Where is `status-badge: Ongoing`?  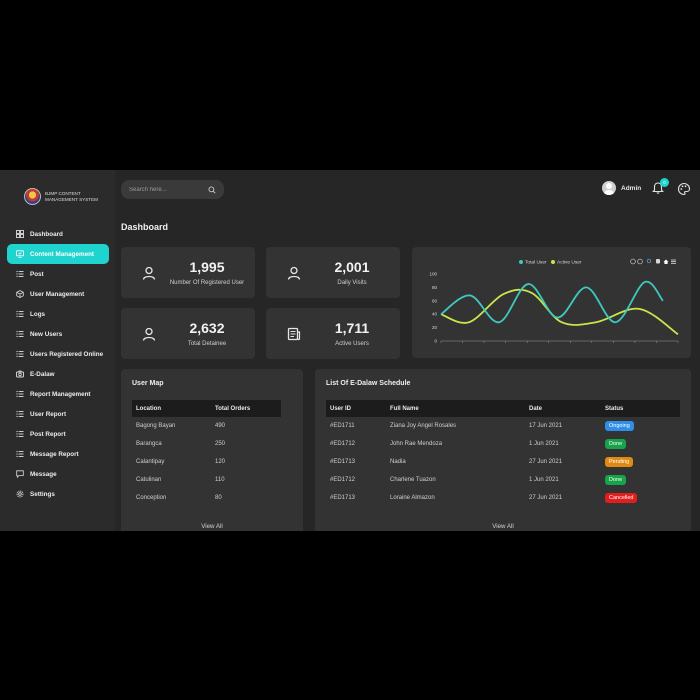
status-badge: Ongoing is located at coordinates (619, 426).